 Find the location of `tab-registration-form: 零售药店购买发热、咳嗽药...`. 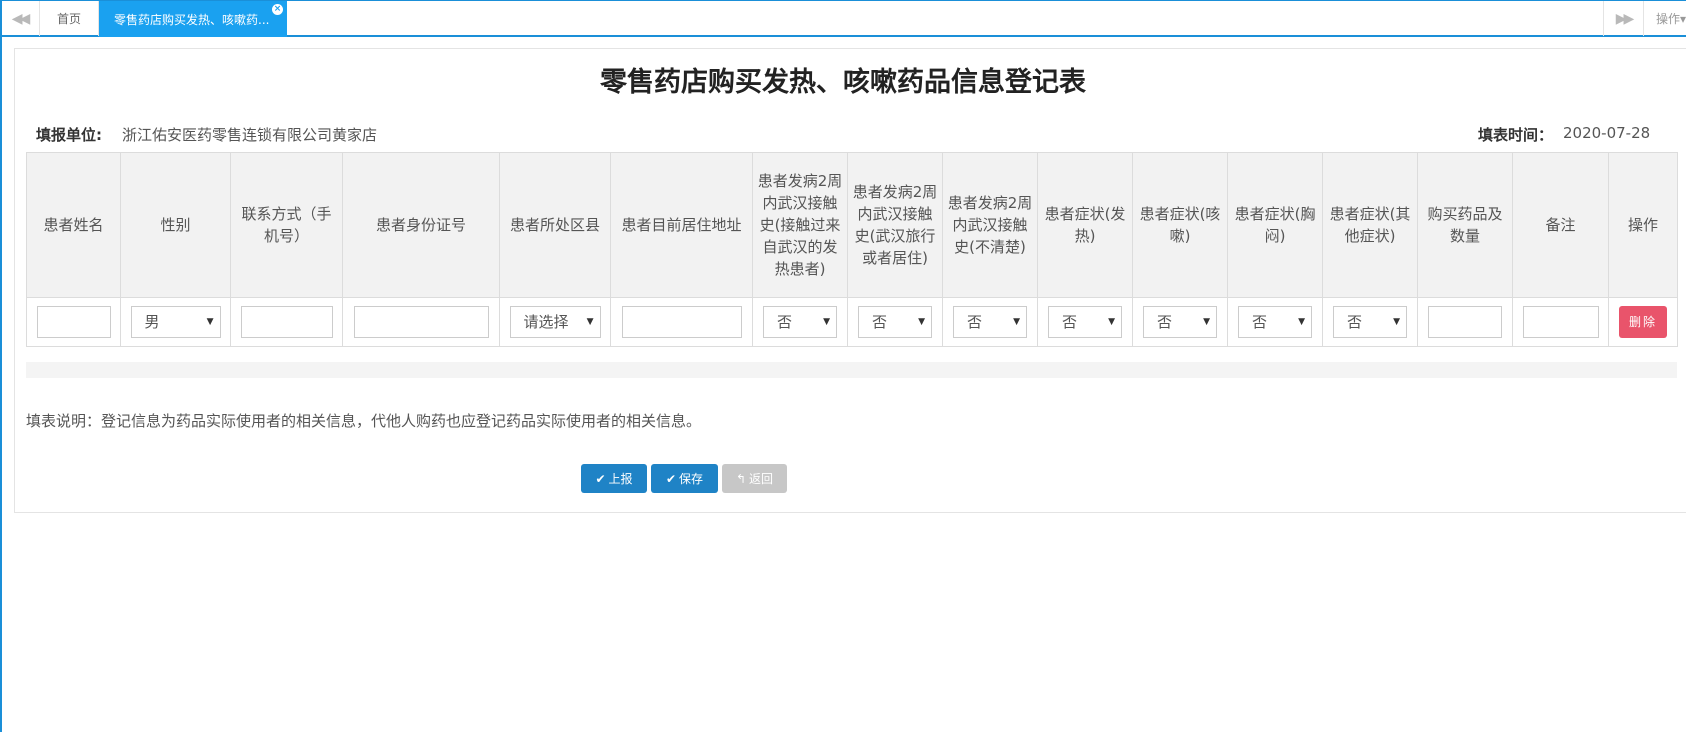

tab-registration-form: 零售药店购买发热、咳嗽药... is located at coordinates (193, 19).